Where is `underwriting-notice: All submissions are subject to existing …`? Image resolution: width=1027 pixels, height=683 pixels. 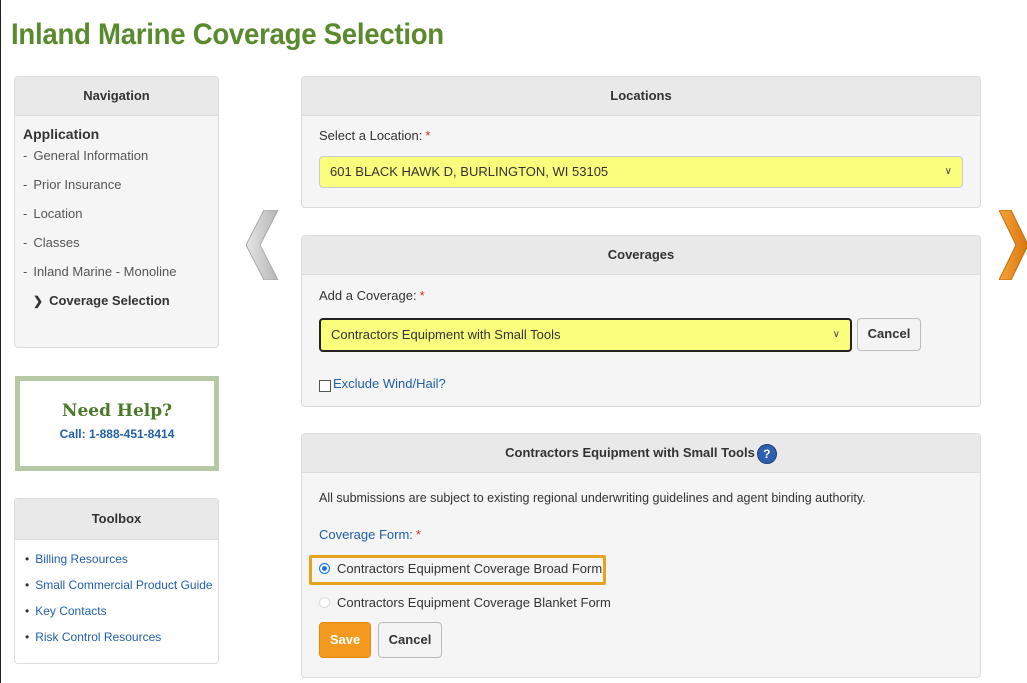 underwriting-notice: All submissions are subject to existing … is located at coordinates (592, 498).